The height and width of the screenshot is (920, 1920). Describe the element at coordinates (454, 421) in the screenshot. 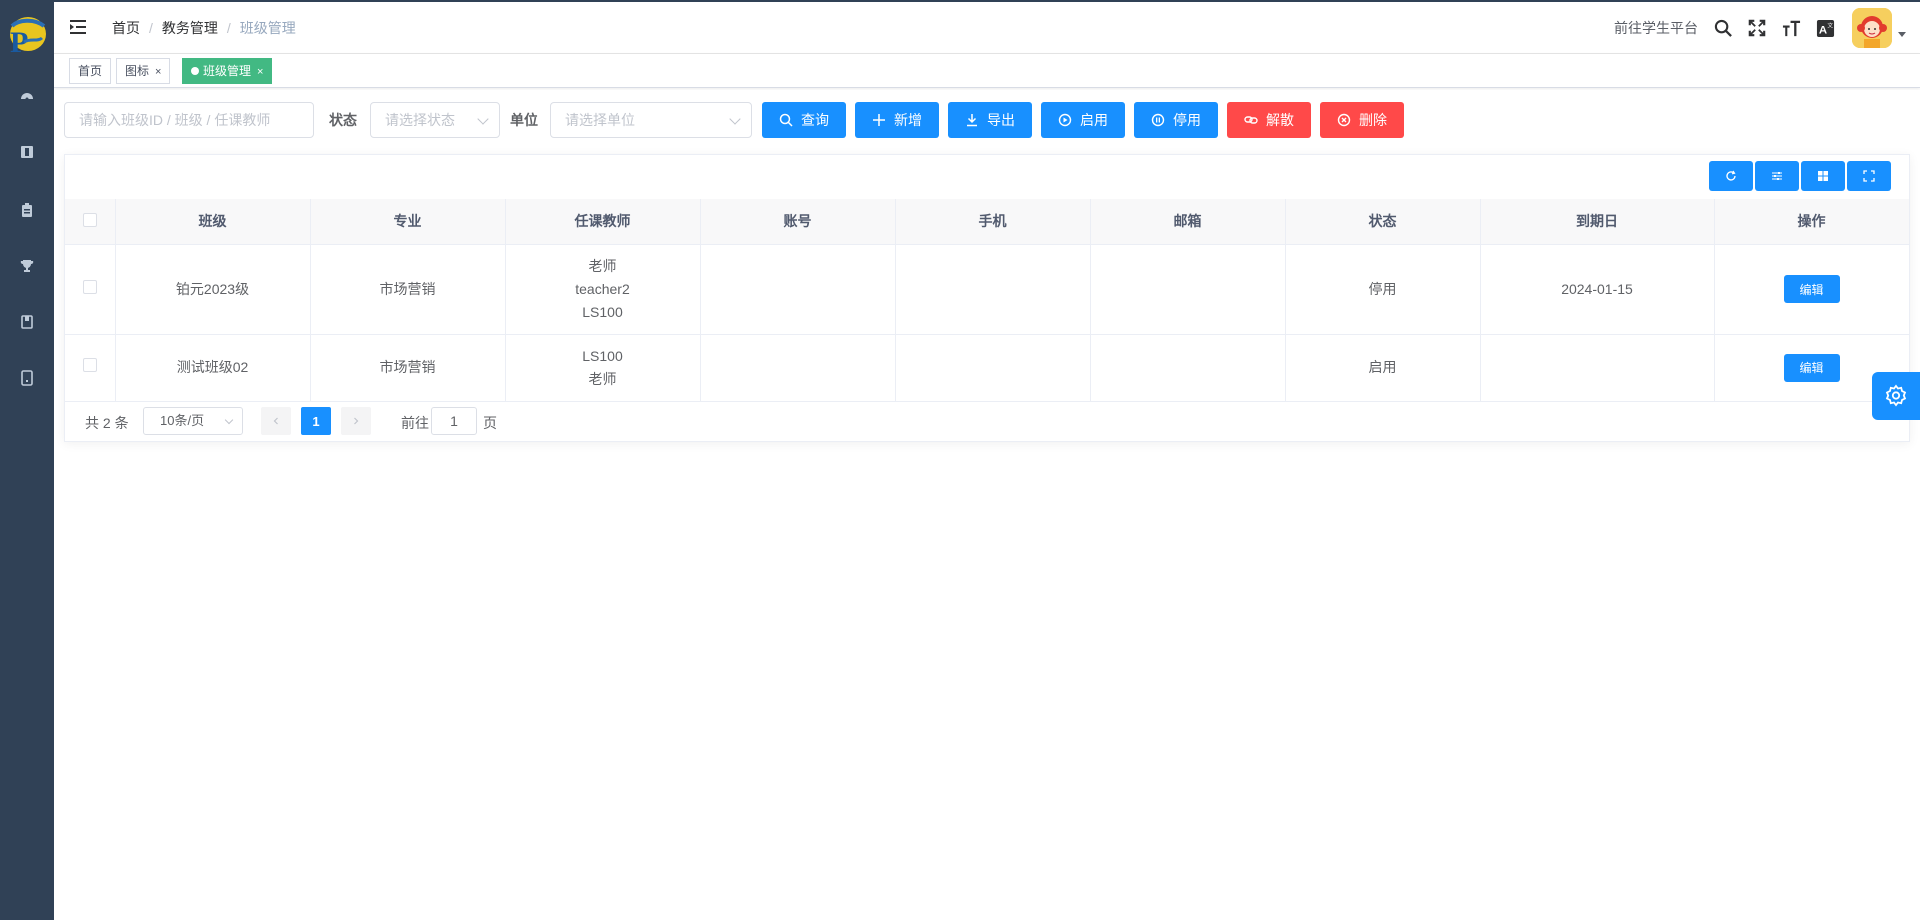

I see `goto-page-input: 1` at that location.